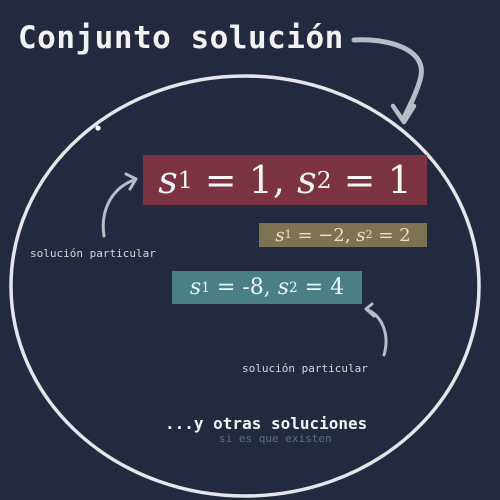  I want to click on particular-solution-label-left: solución particular, so click(93, 253).